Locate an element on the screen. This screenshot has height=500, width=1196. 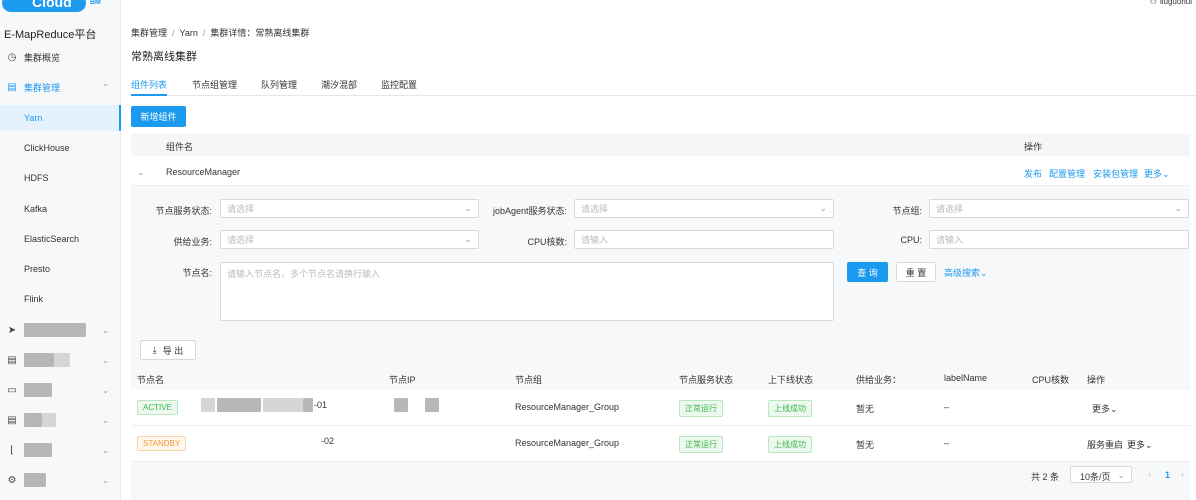
role-badge: STANDBY is located at coordinates (162, 443).